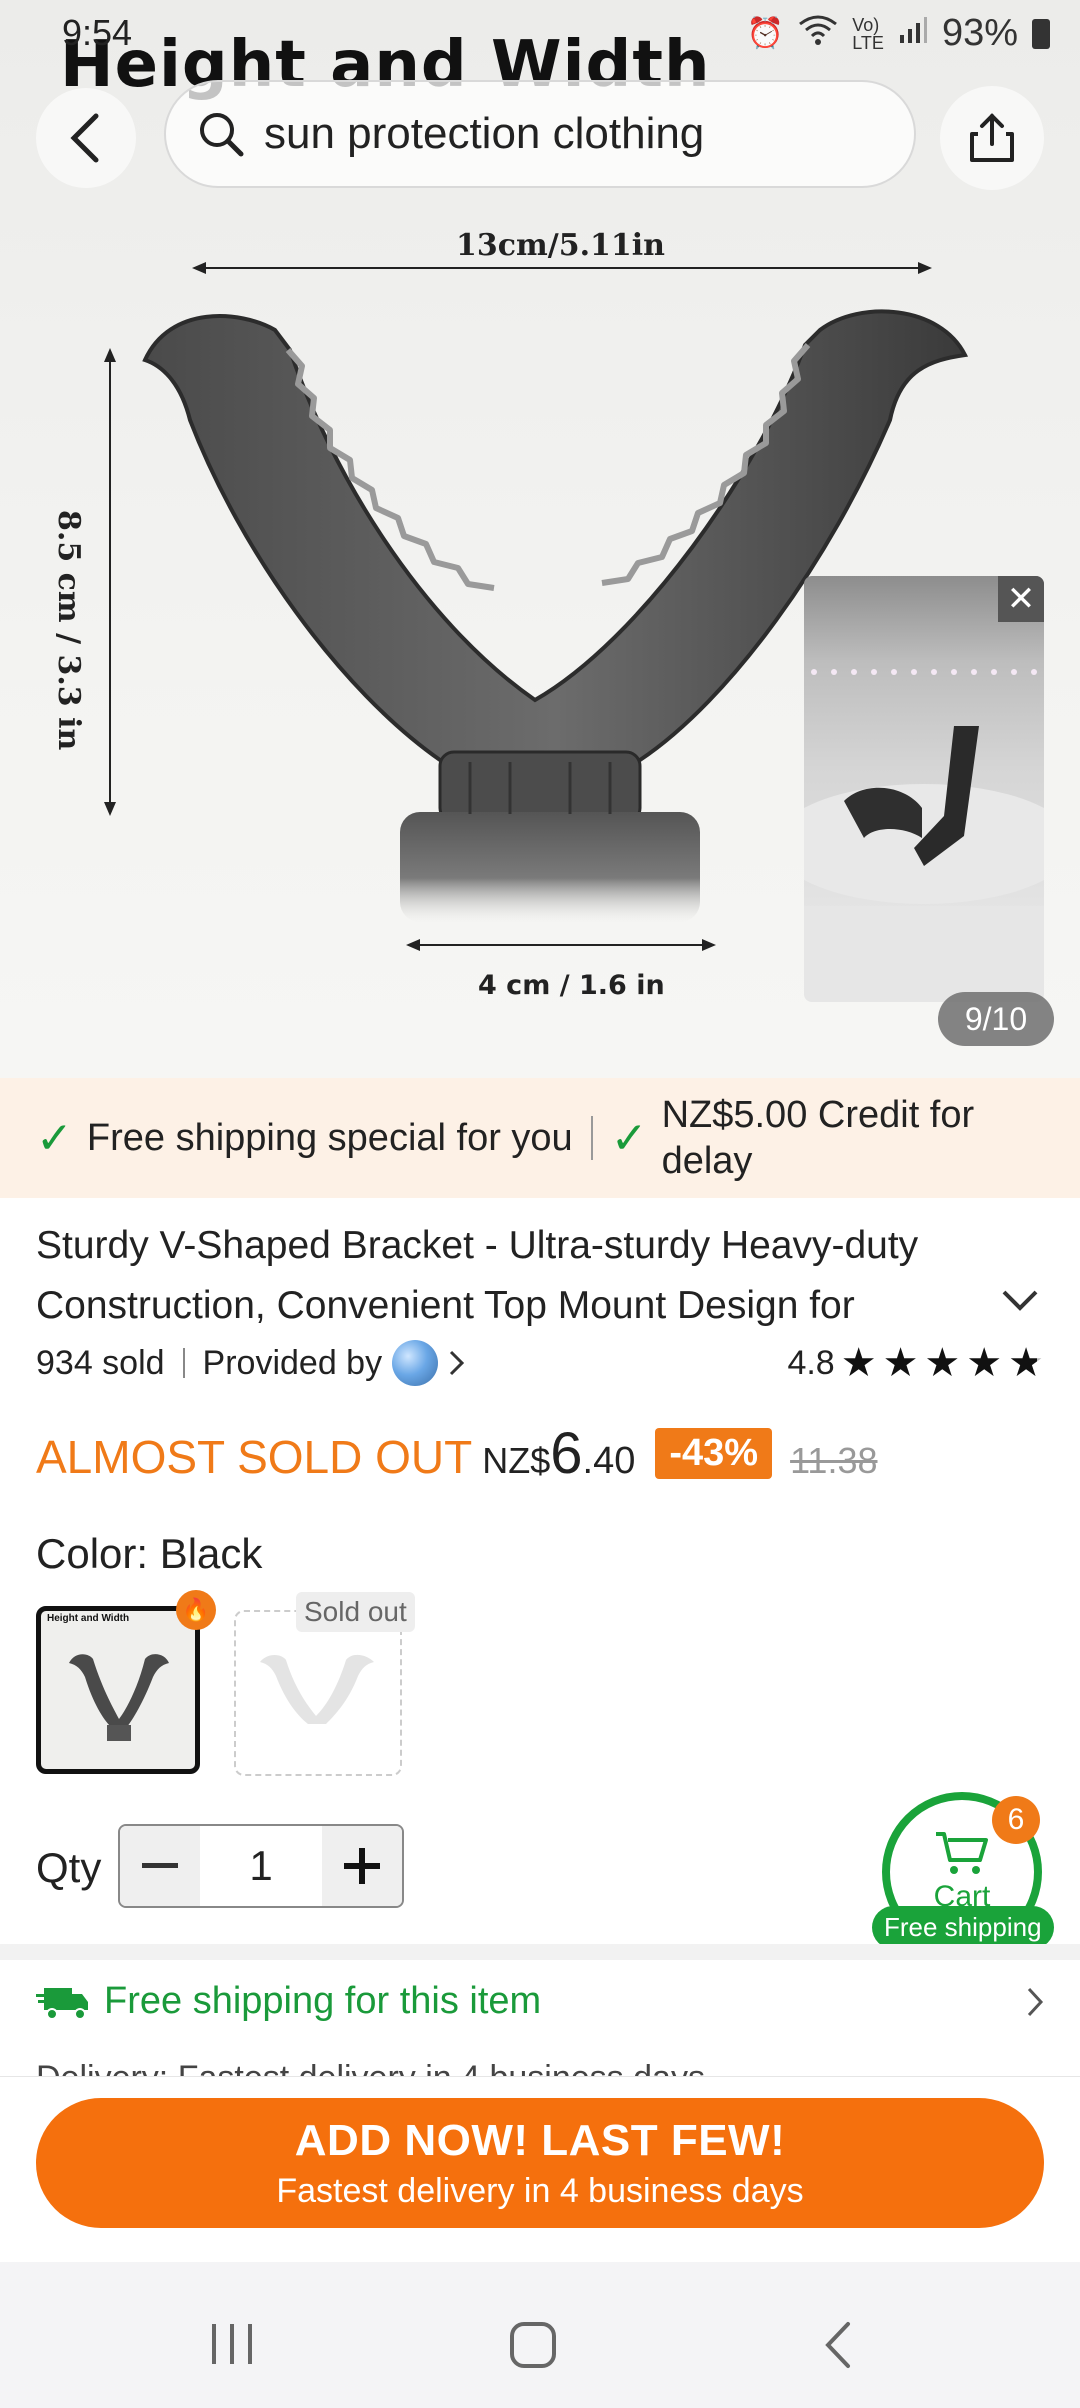  What do you see at coordinates (924, 835) in the screenshot?
I see `video-thumbnail` at bounding box center [924, 835].